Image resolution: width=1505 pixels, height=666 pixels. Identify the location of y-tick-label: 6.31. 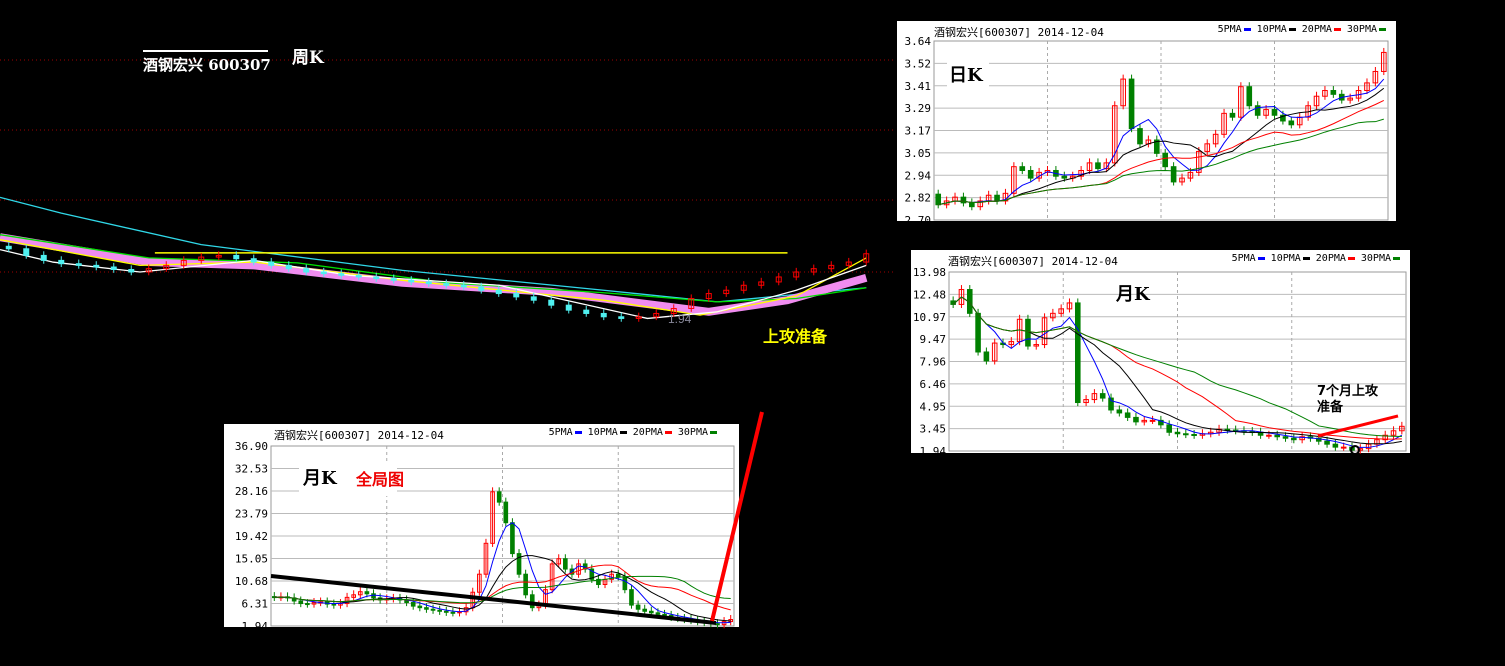
(255, 604).